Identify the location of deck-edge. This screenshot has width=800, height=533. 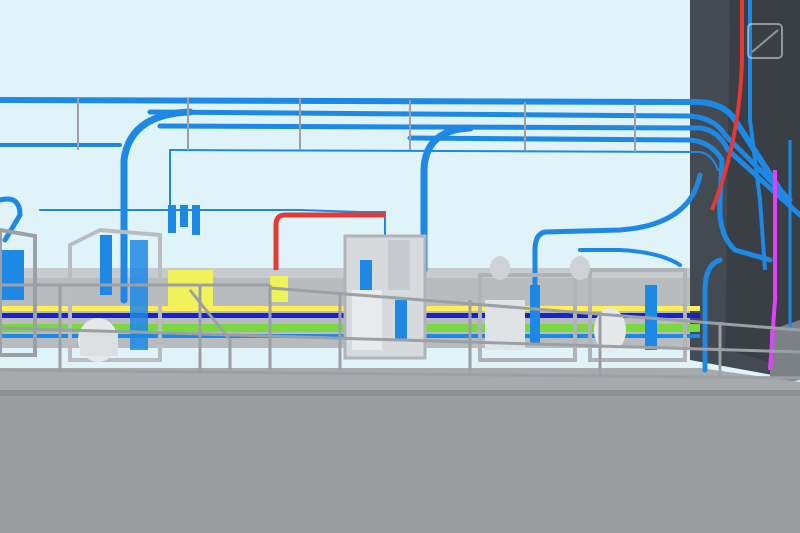
(400, 393).